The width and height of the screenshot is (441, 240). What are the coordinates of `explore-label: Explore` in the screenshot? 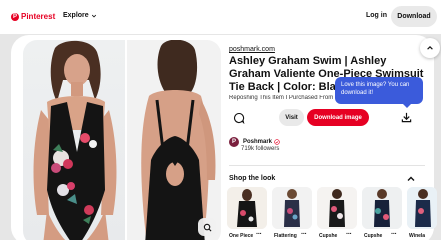 It's located at (76, 15).